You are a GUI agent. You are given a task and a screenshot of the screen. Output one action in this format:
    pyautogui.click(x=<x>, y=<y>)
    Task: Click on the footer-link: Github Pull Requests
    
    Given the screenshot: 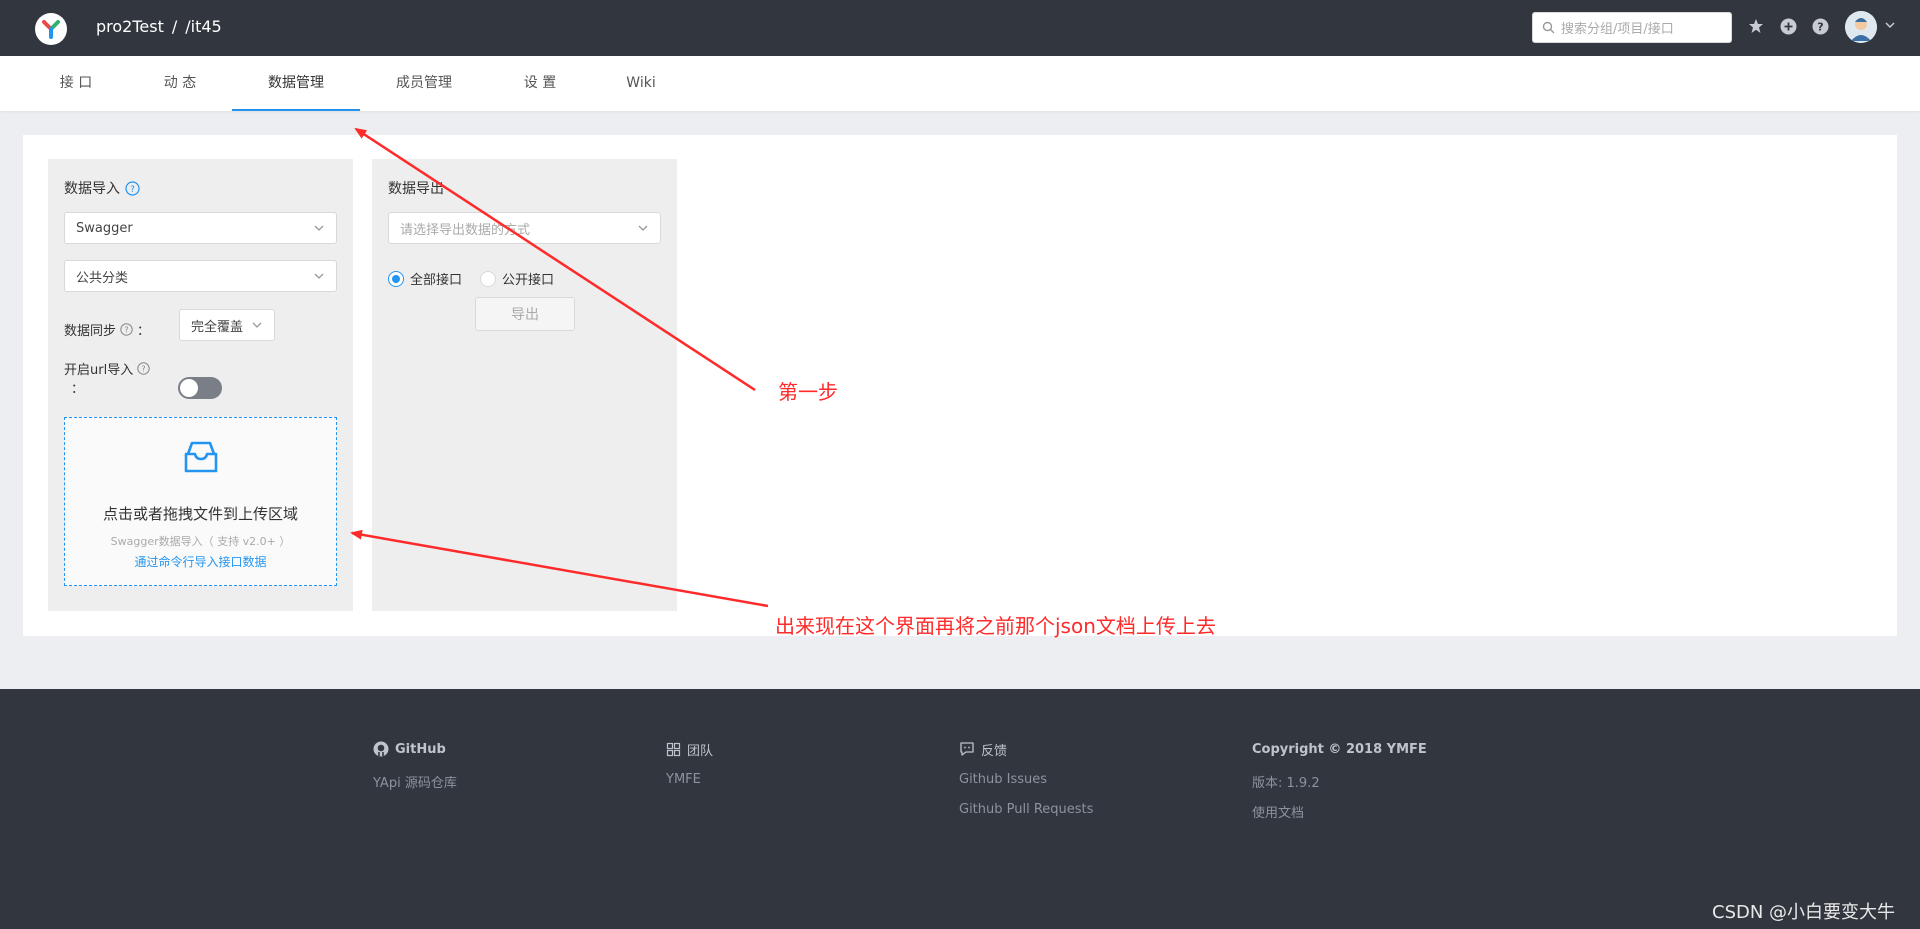 What is the action you would take?
    pyautogui.click(x=1026, y=810)
    